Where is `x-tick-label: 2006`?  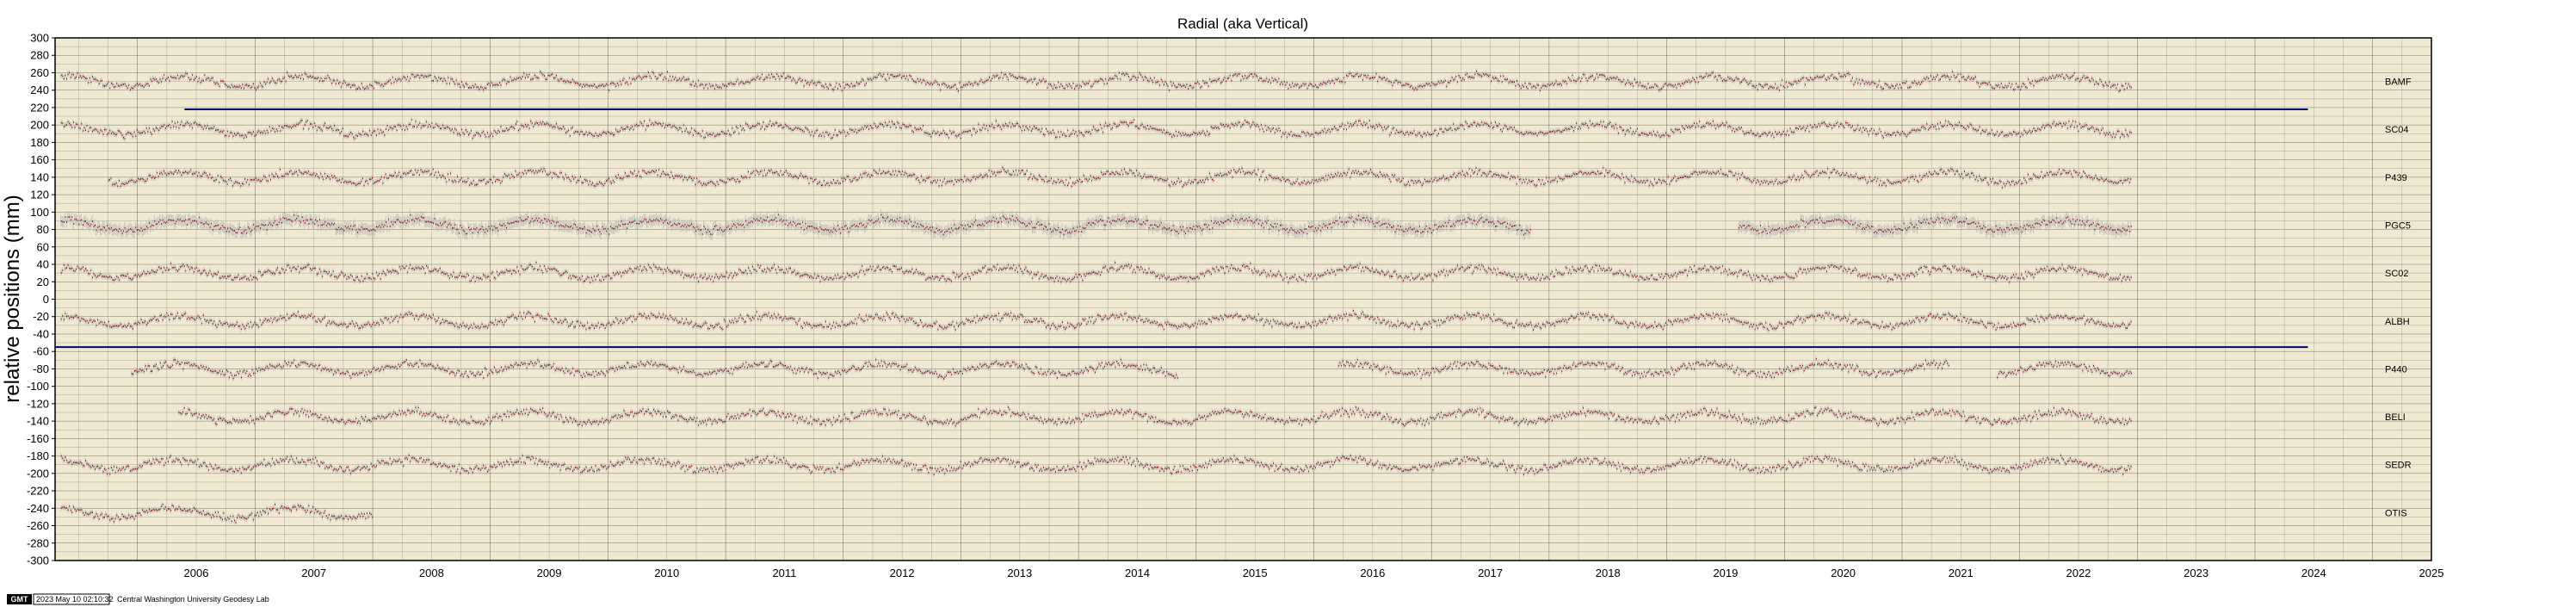 x-tick-label: 2006 is located at coordinates (196, 573).